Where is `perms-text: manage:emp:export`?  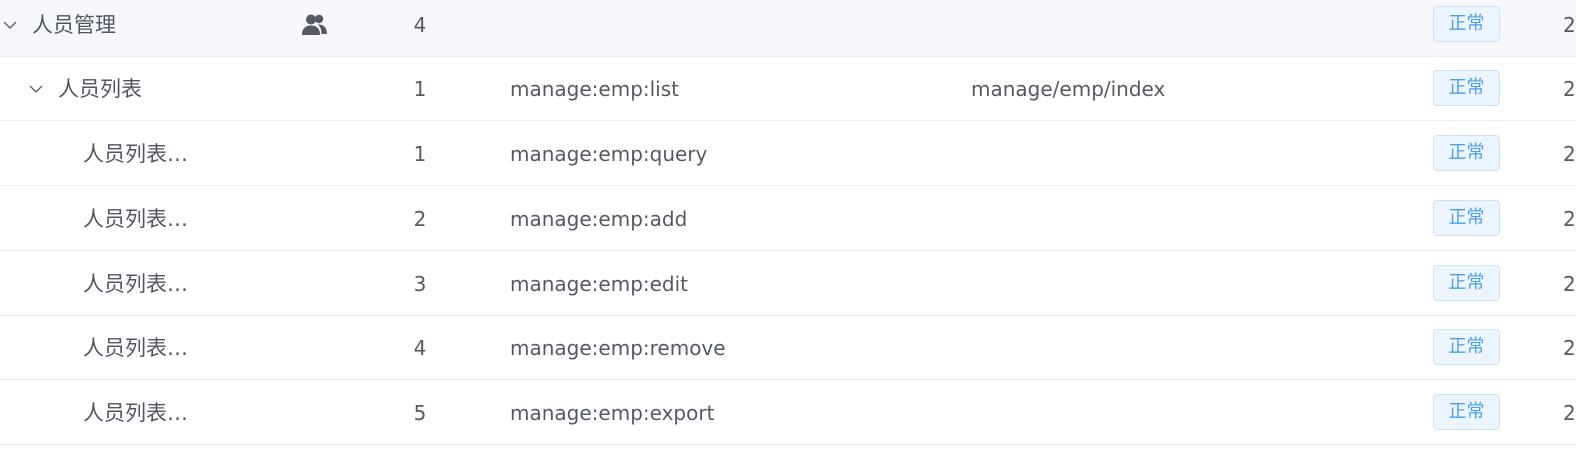 perms-text: manage:emp:export is located at coordinates (612, 413).